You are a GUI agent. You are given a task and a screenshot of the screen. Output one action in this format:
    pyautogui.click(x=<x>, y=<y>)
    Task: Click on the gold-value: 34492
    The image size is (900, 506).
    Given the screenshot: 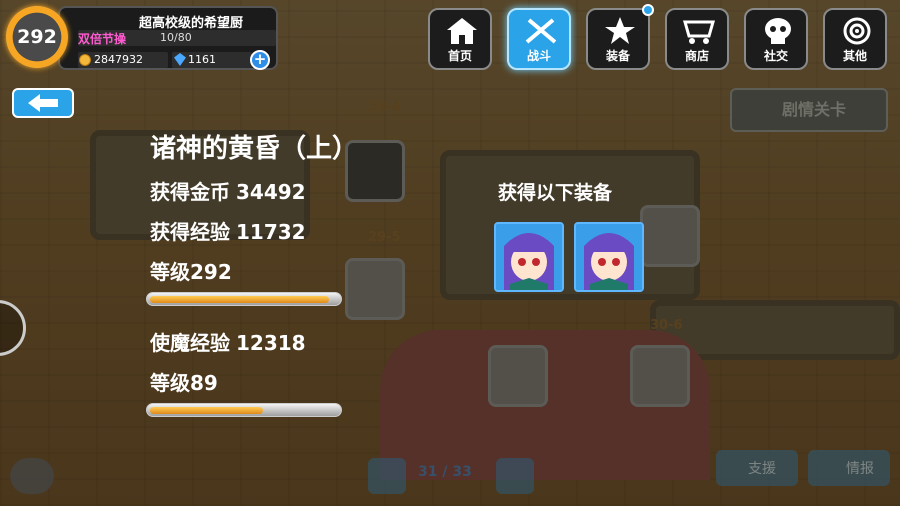 What is the action you would take?
    pyautogui.click(x=271, y=192)
    